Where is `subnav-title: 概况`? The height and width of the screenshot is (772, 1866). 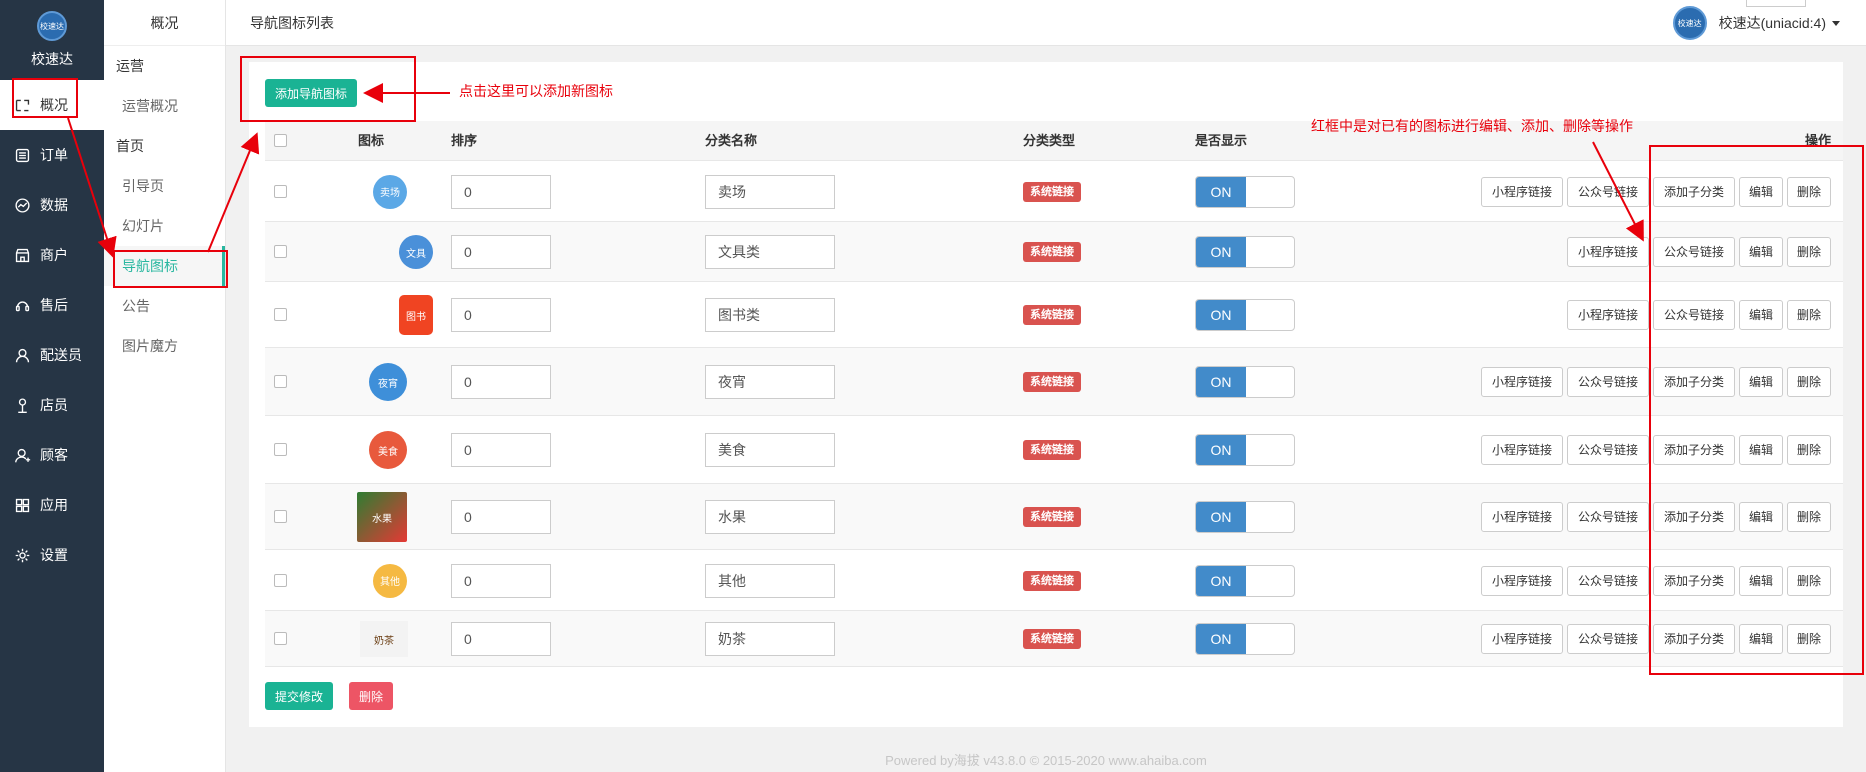 subnav-title: 概况 is located at coordinates (164, 23).